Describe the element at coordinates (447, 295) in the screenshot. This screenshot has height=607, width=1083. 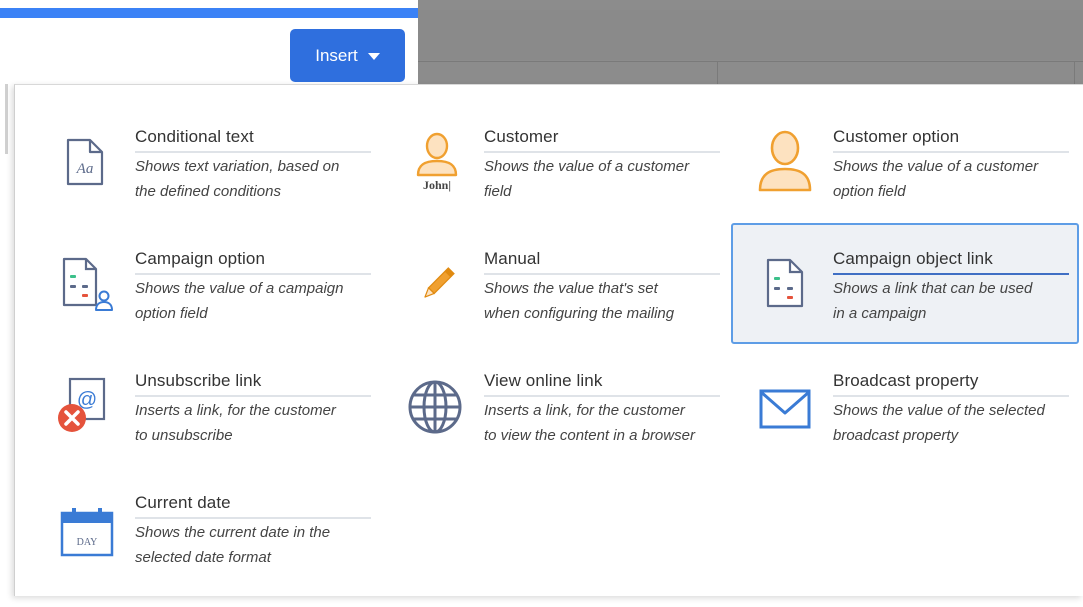
I see `pencil-icon` at that location.